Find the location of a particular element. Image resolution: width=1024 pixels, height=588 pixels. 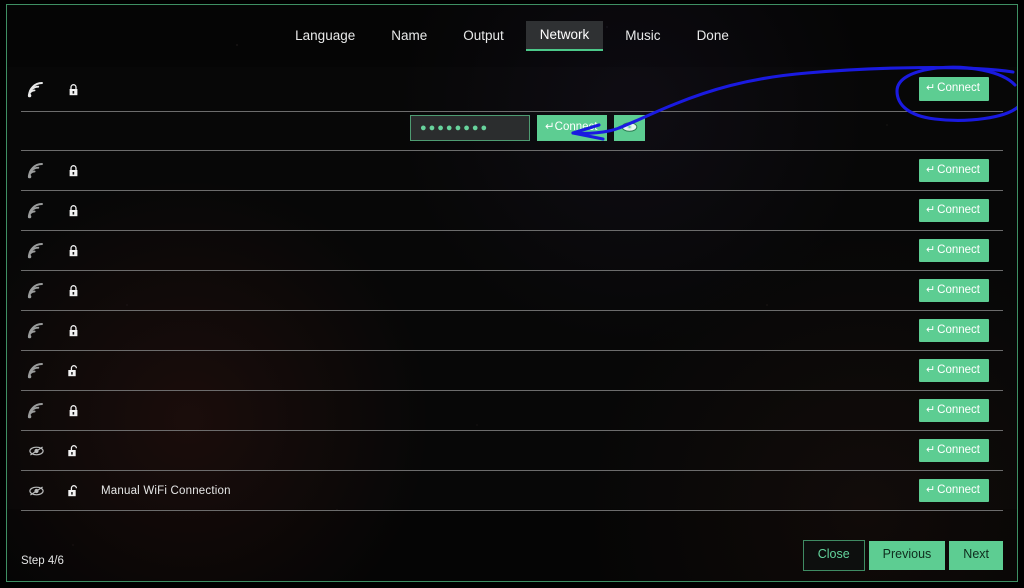

tab-language: Language is located at coordinates (325, 36).